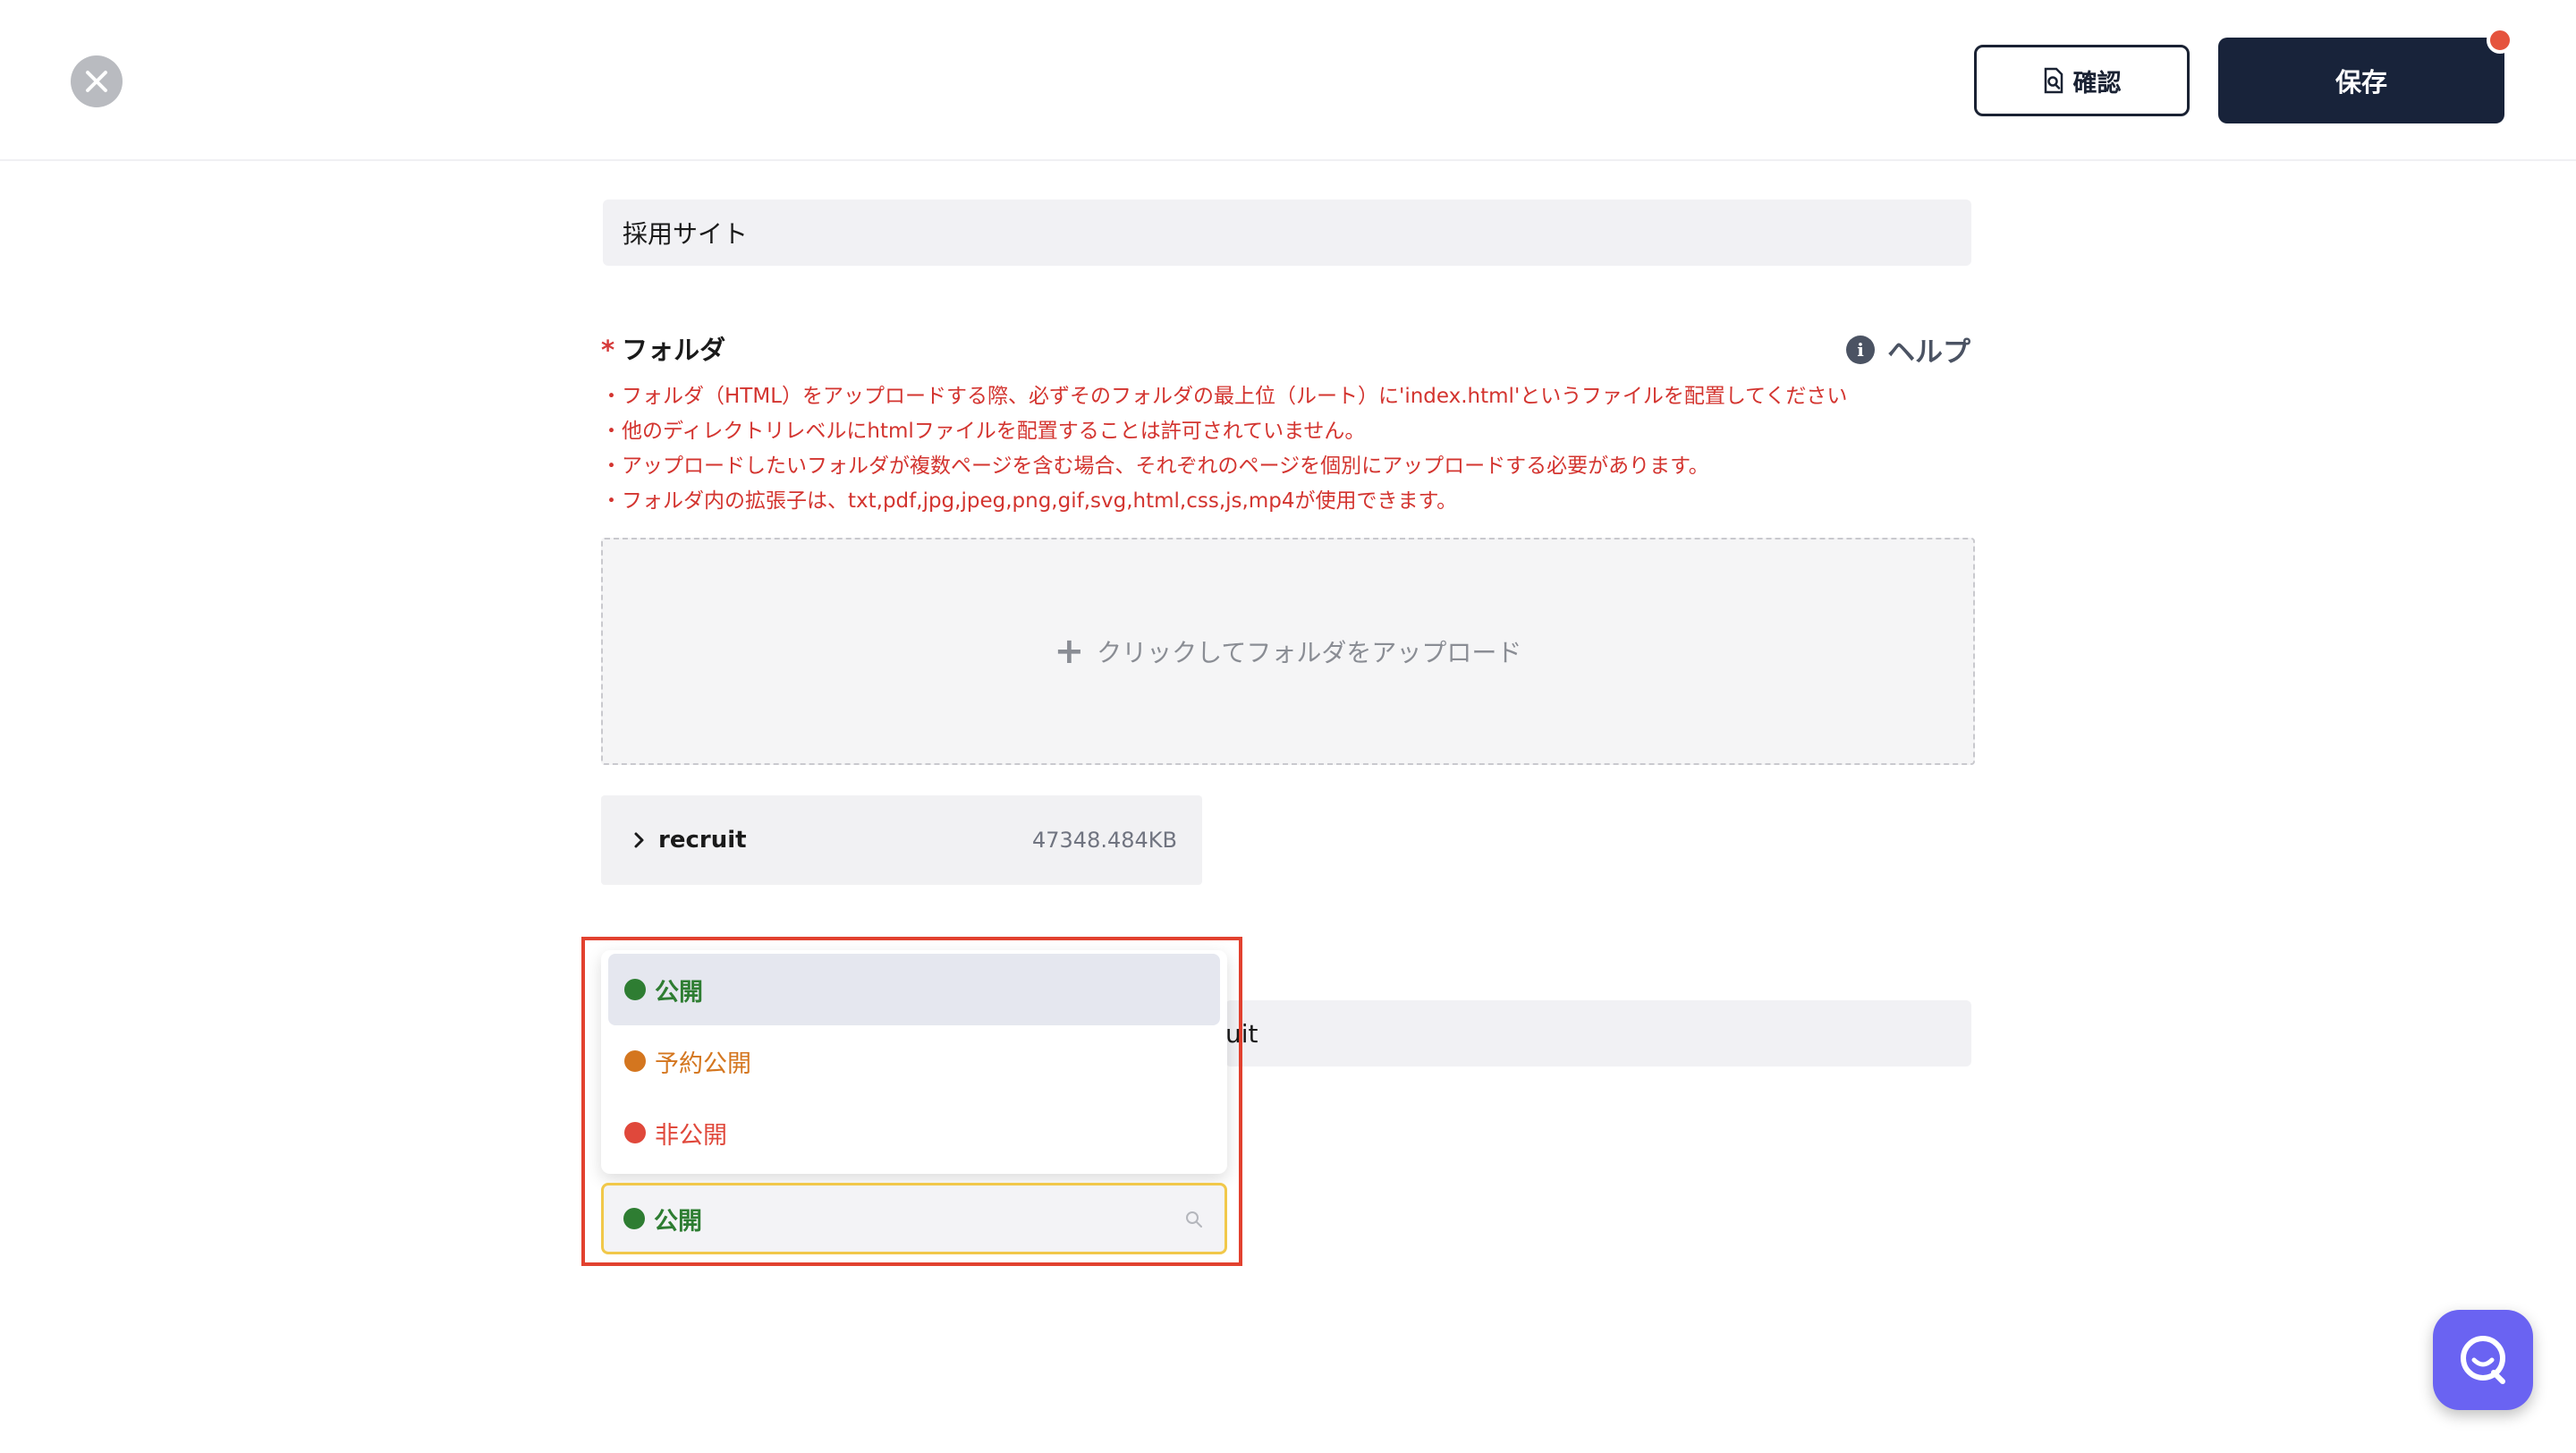  Describe the element at coordinates (983, 431) in the screenshot. I see `note-item: ・他のディレクトリレベルにhtmlファイルを配置することは許可されていません。` at that location.